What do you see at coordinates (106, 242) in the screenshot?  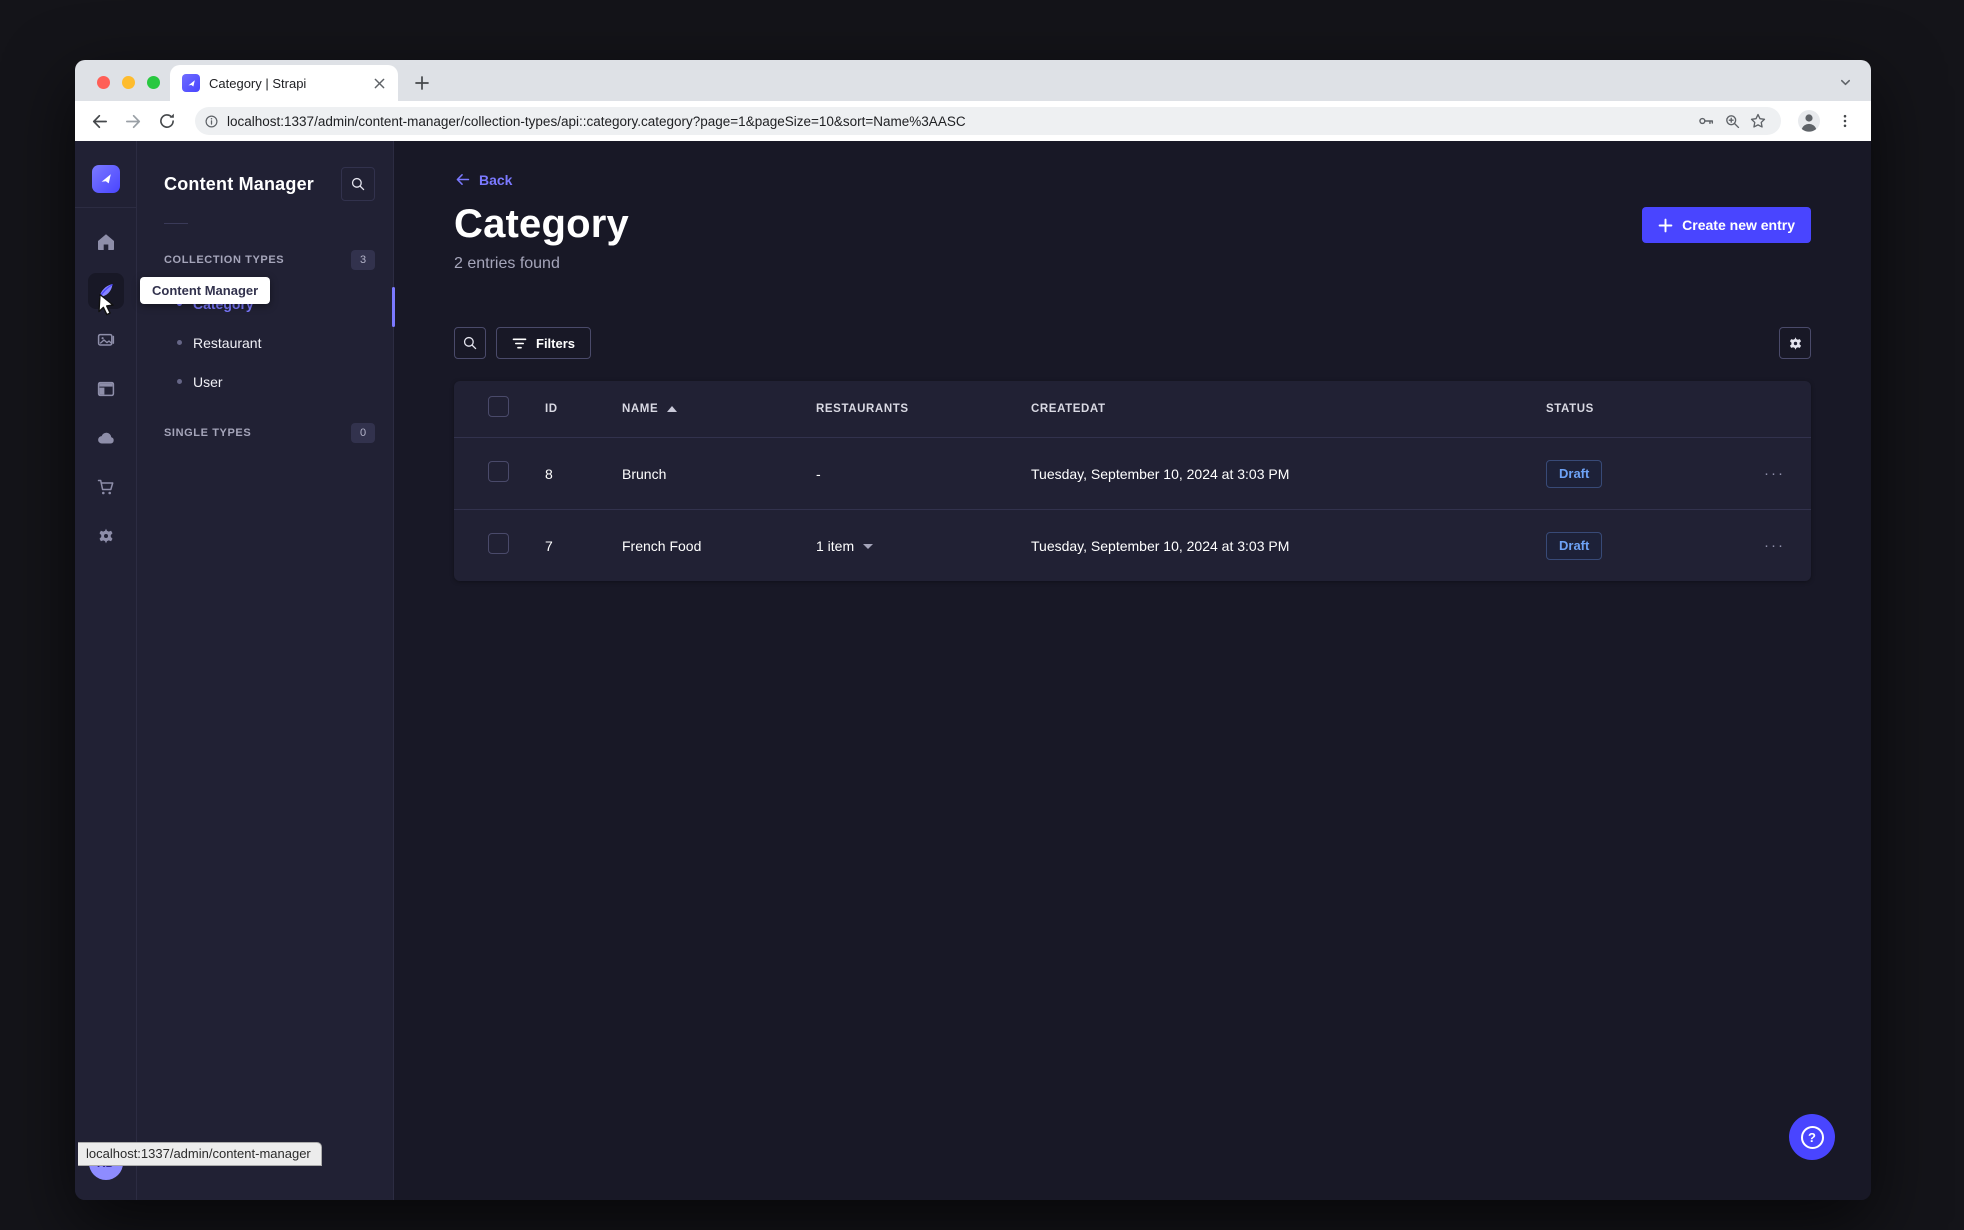 I see `rail-home-icon` at bounding box center [106, 242].